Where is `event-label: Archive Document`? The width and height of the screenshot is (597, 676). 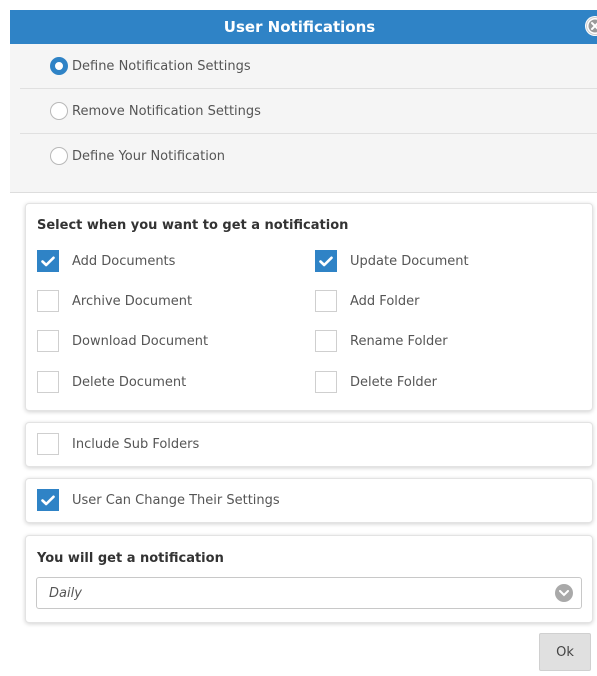 event-label: Archive Document is located at coordinates (132, 301).